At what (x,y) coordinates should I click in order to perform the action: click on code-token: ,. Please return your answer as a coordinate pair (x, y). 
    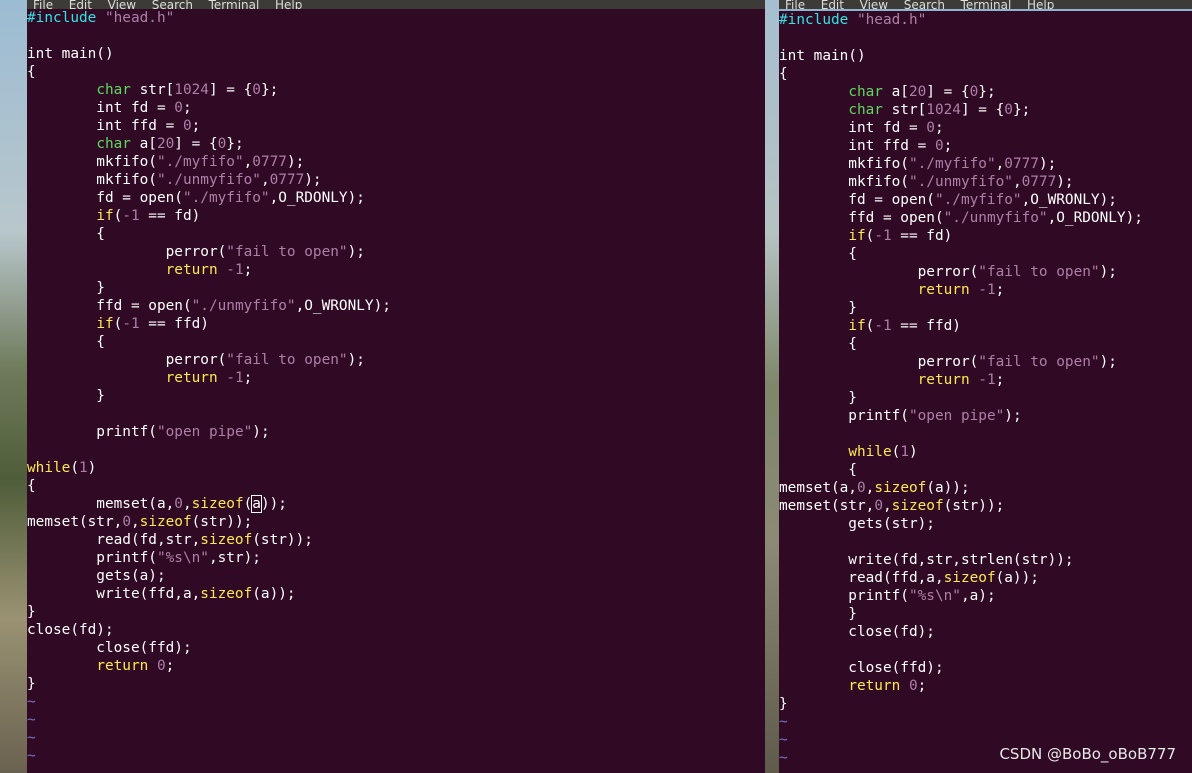
    Looking at the image, I should click on (135, 522).